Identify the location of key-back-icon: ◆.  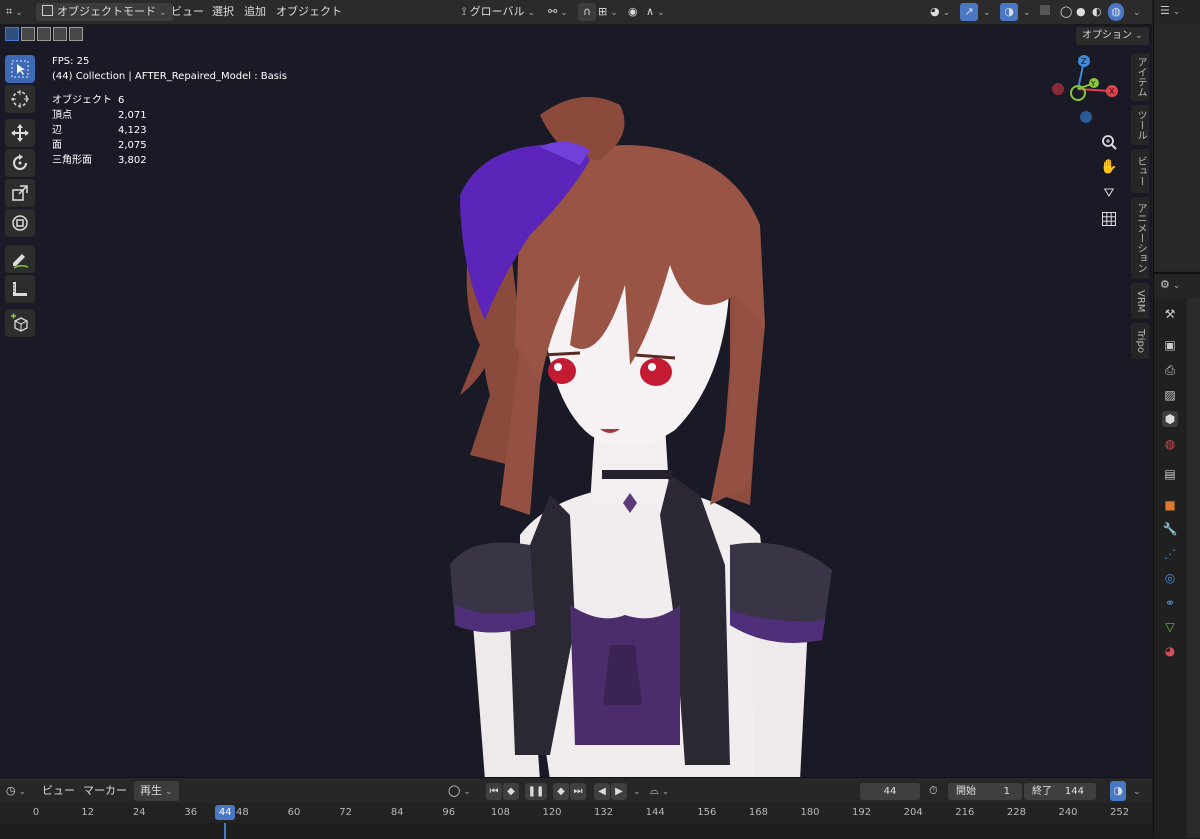
(511, 791).